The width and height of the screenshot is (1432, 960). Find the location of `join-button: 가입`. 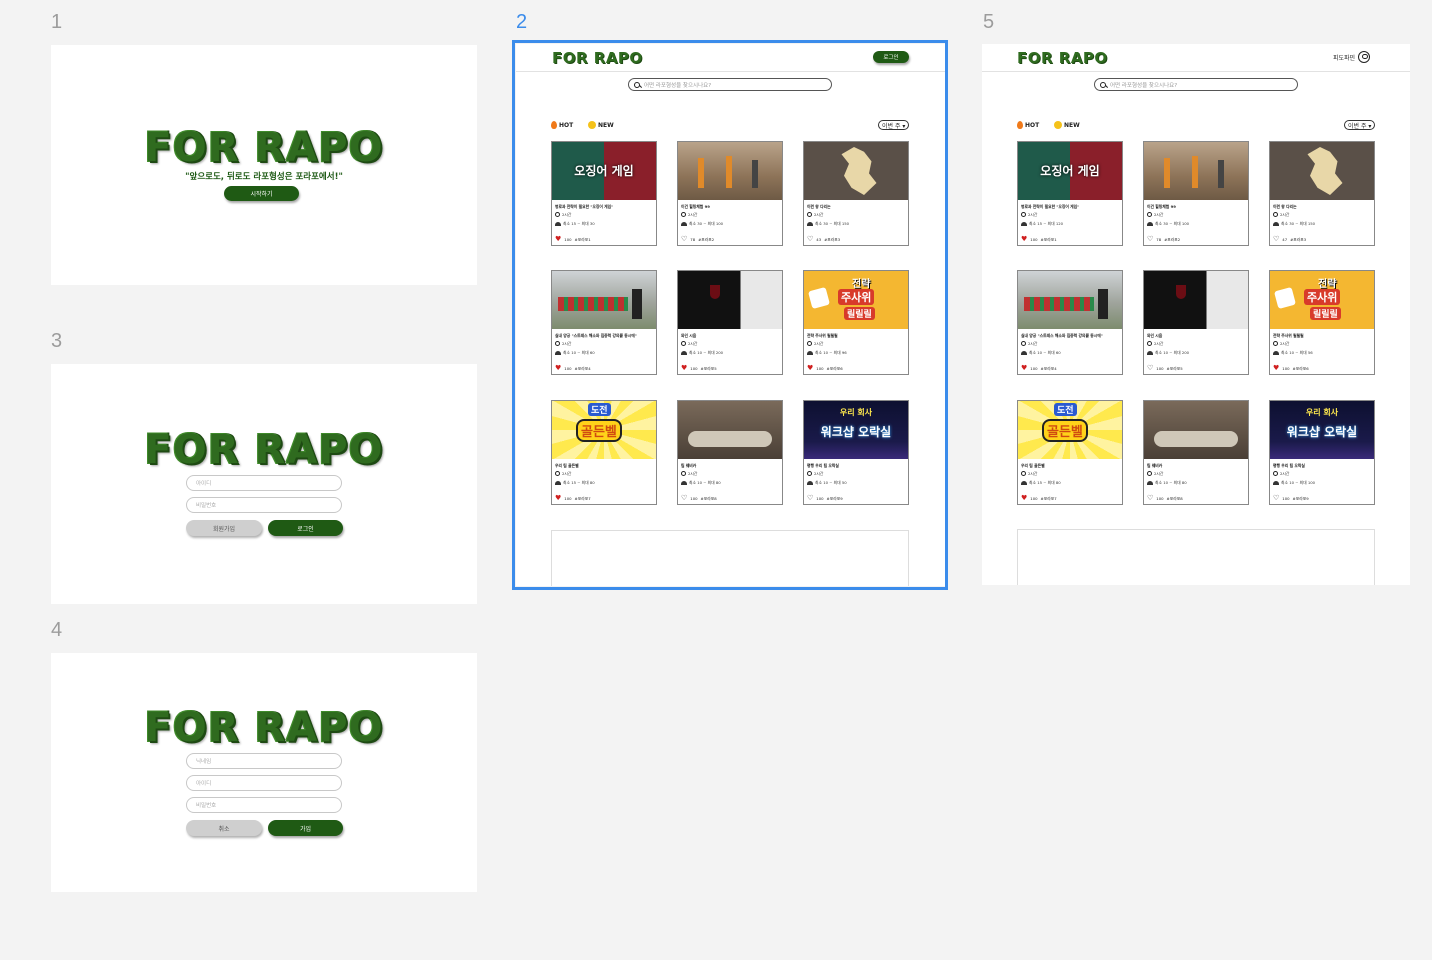

join-button: 가입 is located at coordinates (305, 828).